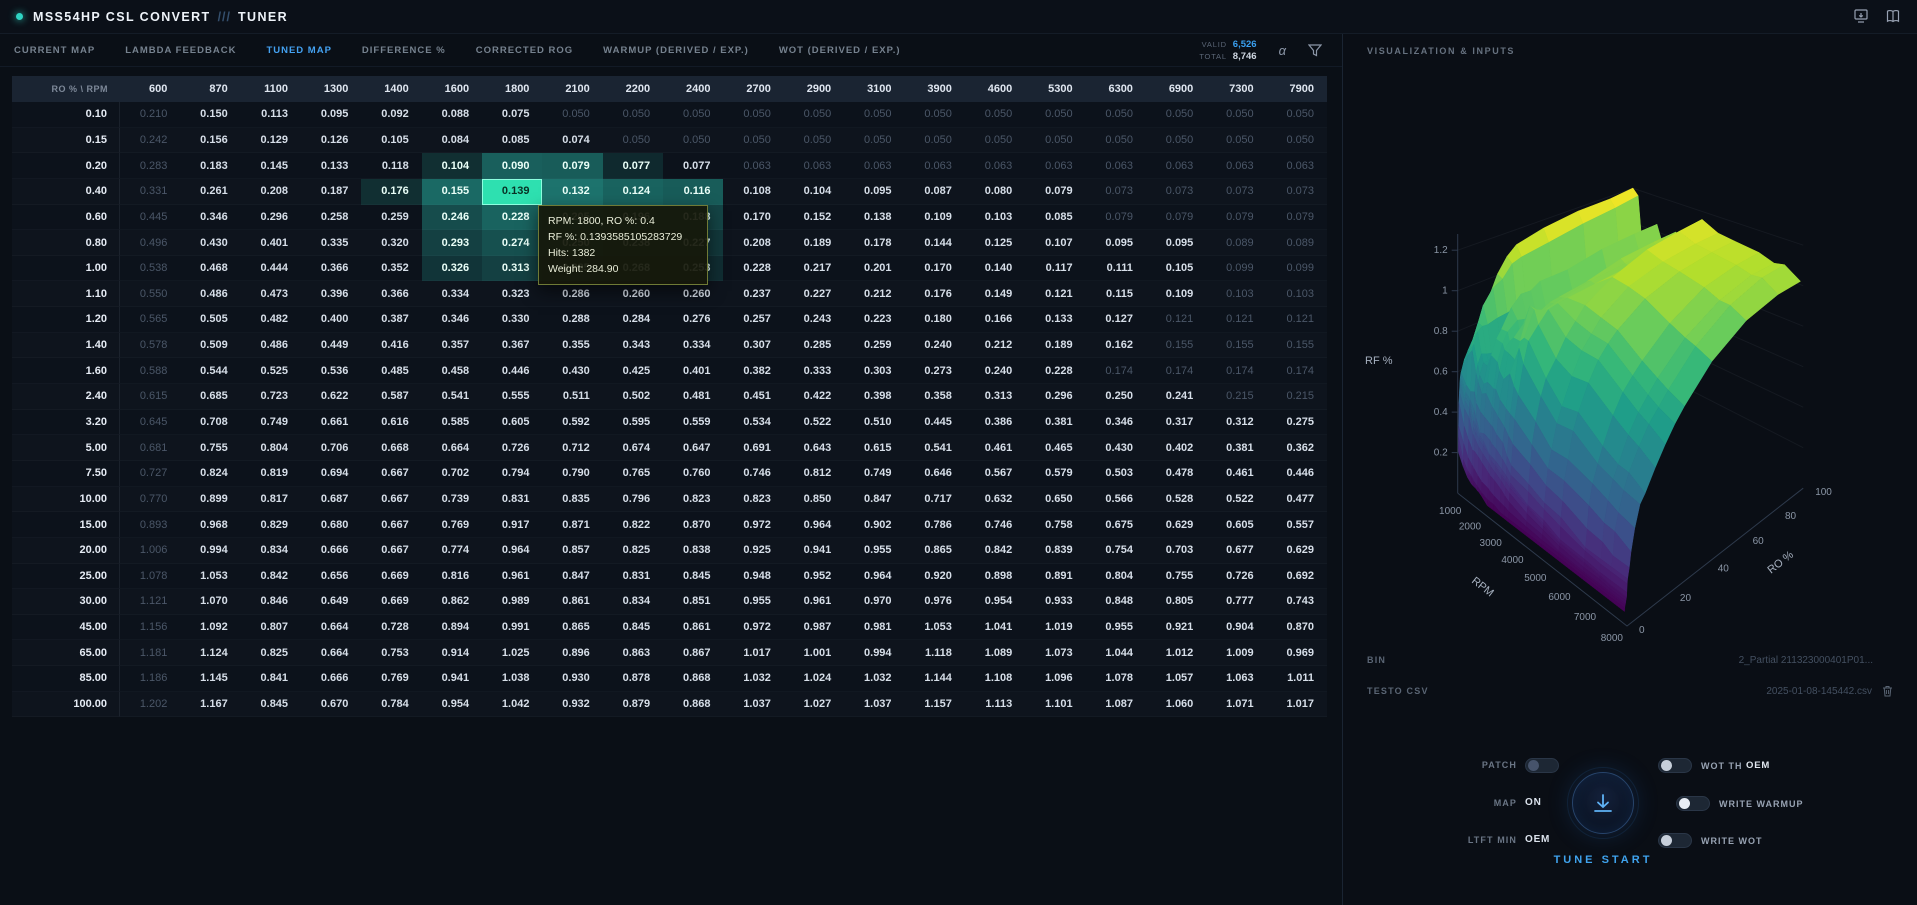 This screenshot has height=905, width=1917. Describe the element at coordinates (934, 243) in the screenshot. I see `map-cell: 0.144` at that location.